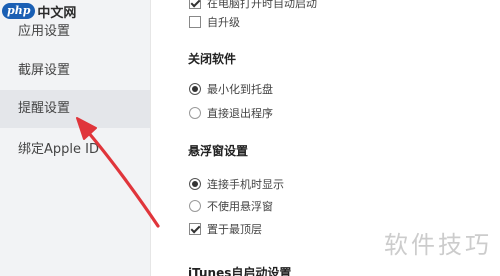 This screenshot has width=500, height=276. What do you see at coordinates (218, 151) in the screenshot?
I see `floating-window-title: 悬浮窗设置` at bounding box center [218, 151].